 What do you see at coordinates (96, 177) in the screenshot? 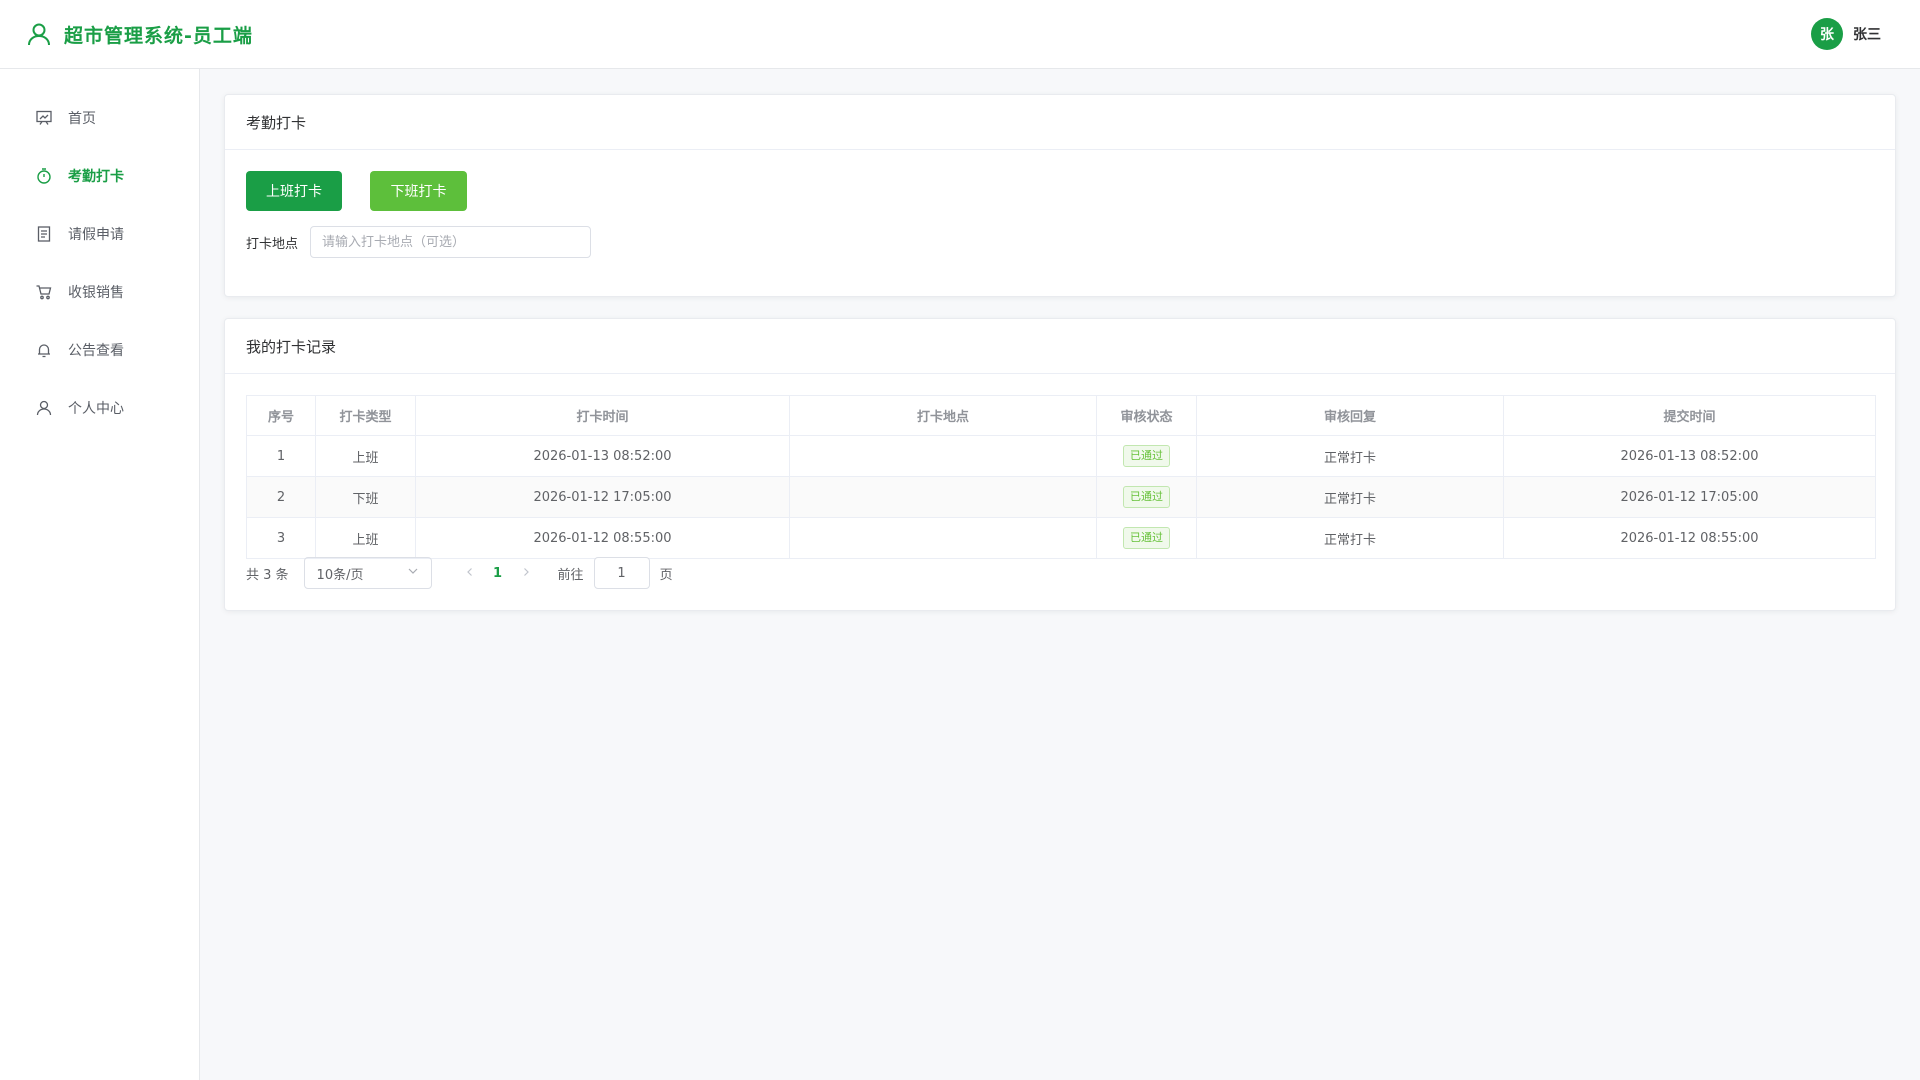
I see `sidebar-item-label: 考勤打卡` at bounding box center [96, 177].